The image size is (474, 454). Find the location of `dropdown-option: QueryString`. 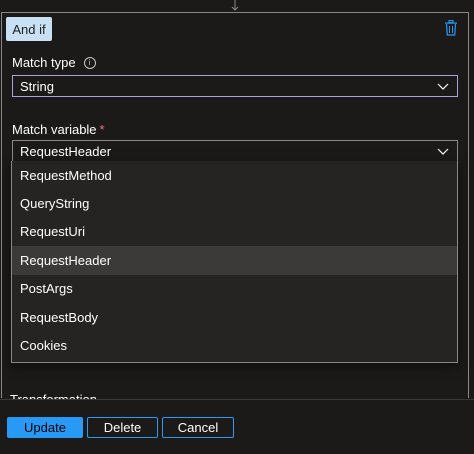

dropdown-option: QueryString is located at coordinates (234, 203).